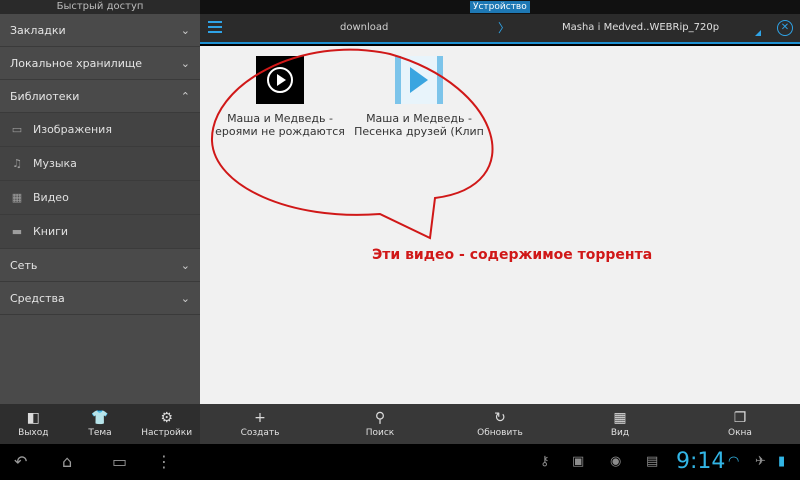  What do you see at coordinates (740, 418) in the screenshot?
I see `windows-icon: ❐` at bounding box center [740, 418].